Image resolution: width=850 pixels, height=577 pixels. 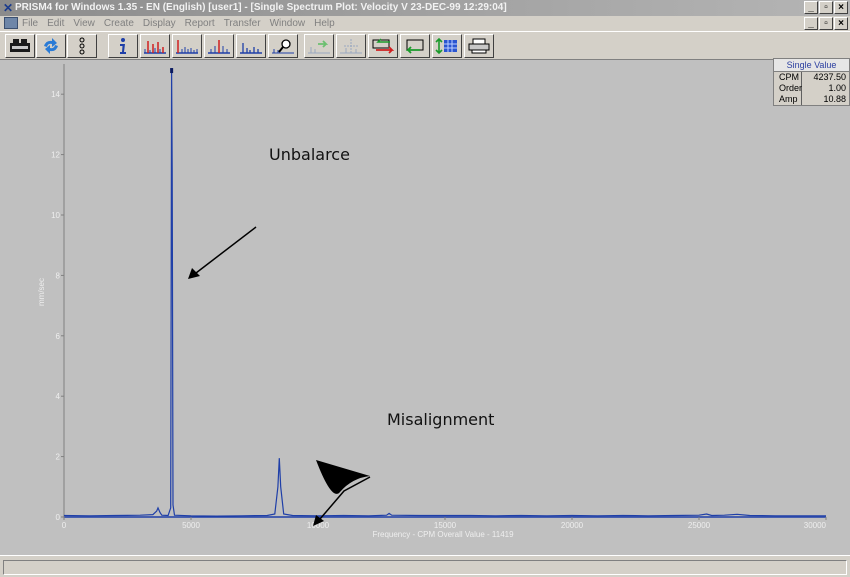 I want to click on order-label: Order, so click(x=788, y=88).